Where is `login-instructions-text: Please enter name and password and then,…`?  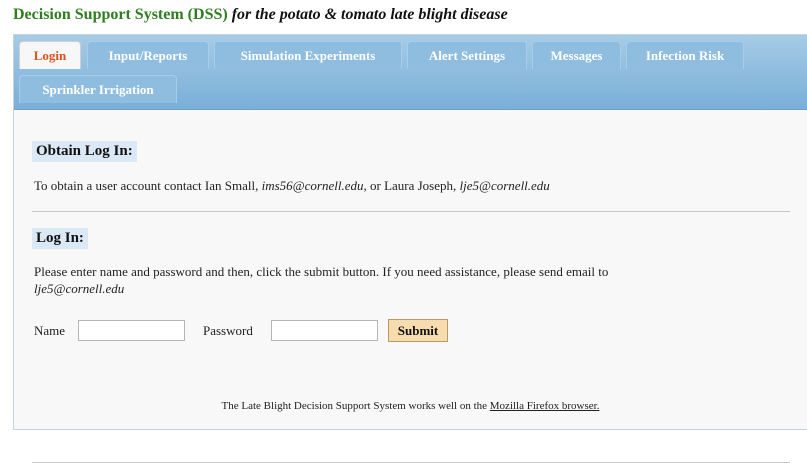 login-instructions-text: Please enter name and password and then,… is located at coordinates (321, 271).